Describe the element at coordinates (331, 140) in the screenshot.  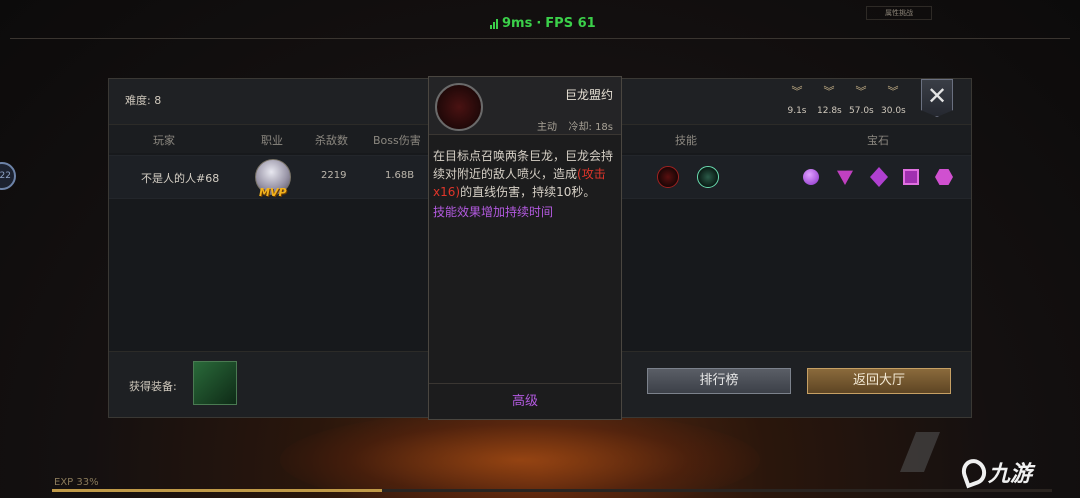
I see `col-kills: 杀敌数` at that location.